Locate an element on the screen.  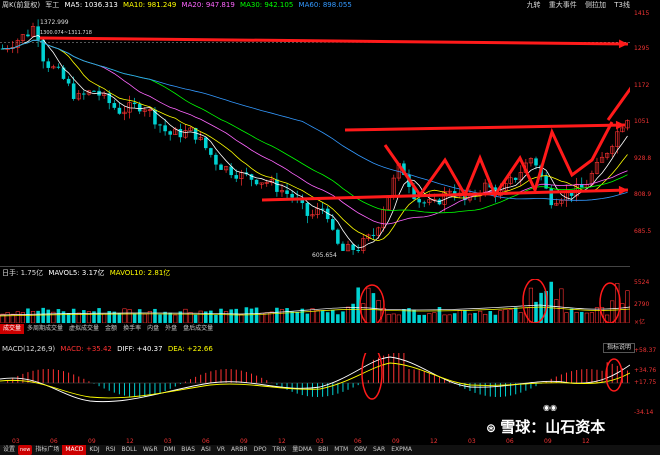
xueqiu-logo-icon: ⊛ is located at coordinates (493, 428).